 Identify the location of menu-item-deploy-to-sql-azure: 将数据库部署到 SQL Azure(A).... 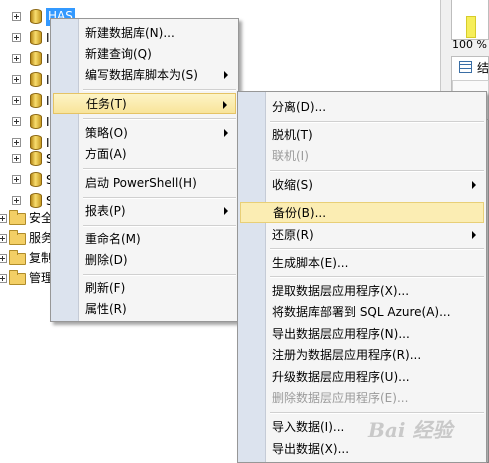
(362, 311).